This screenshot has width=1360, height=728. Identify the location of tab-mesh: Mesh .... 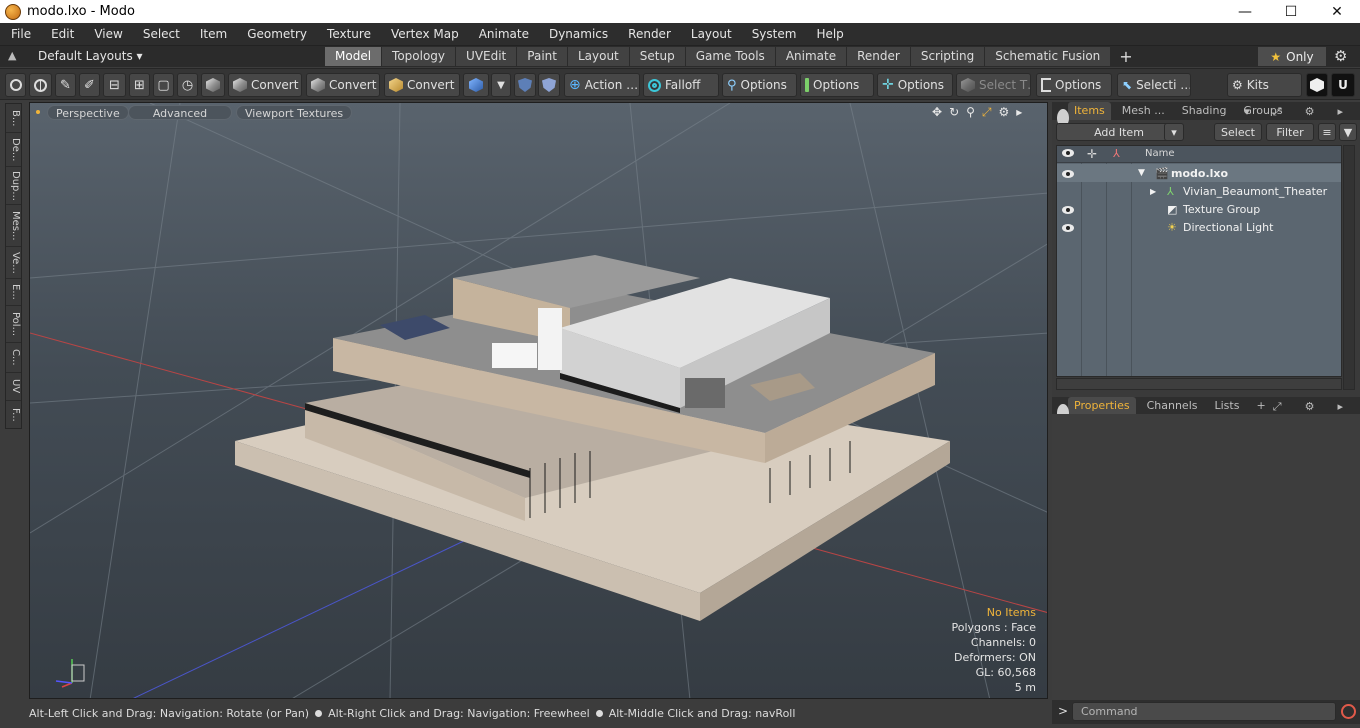
(1143, 111).